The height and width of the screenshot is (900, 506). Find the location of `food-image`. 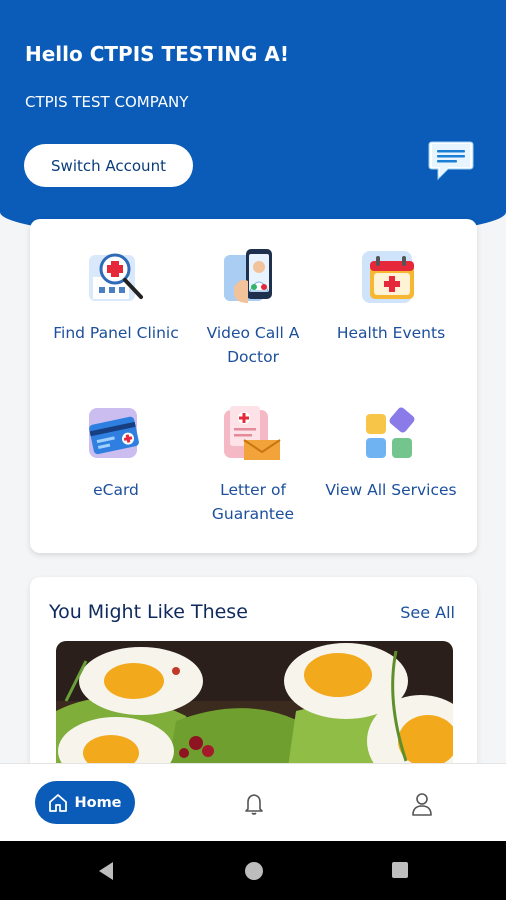

food-image is located at coordinates (254, 709).